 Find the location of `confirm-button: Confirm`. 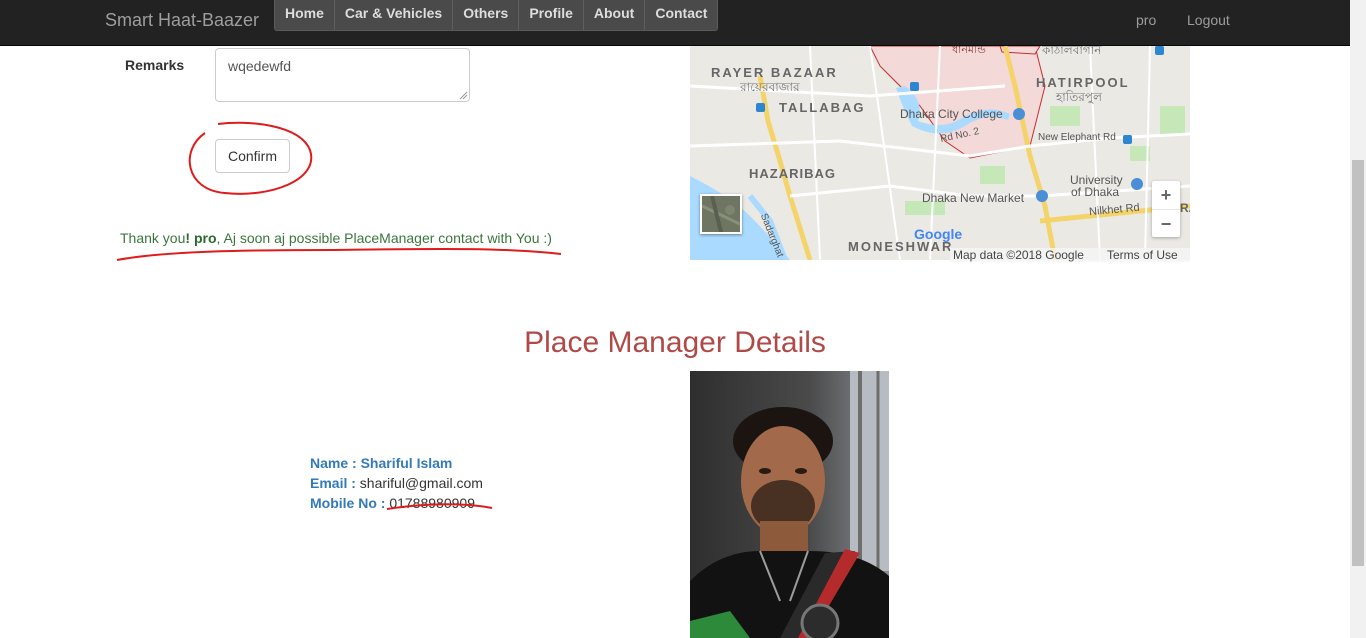

confirm-button: Confirm is located at coordinates (252, 156).